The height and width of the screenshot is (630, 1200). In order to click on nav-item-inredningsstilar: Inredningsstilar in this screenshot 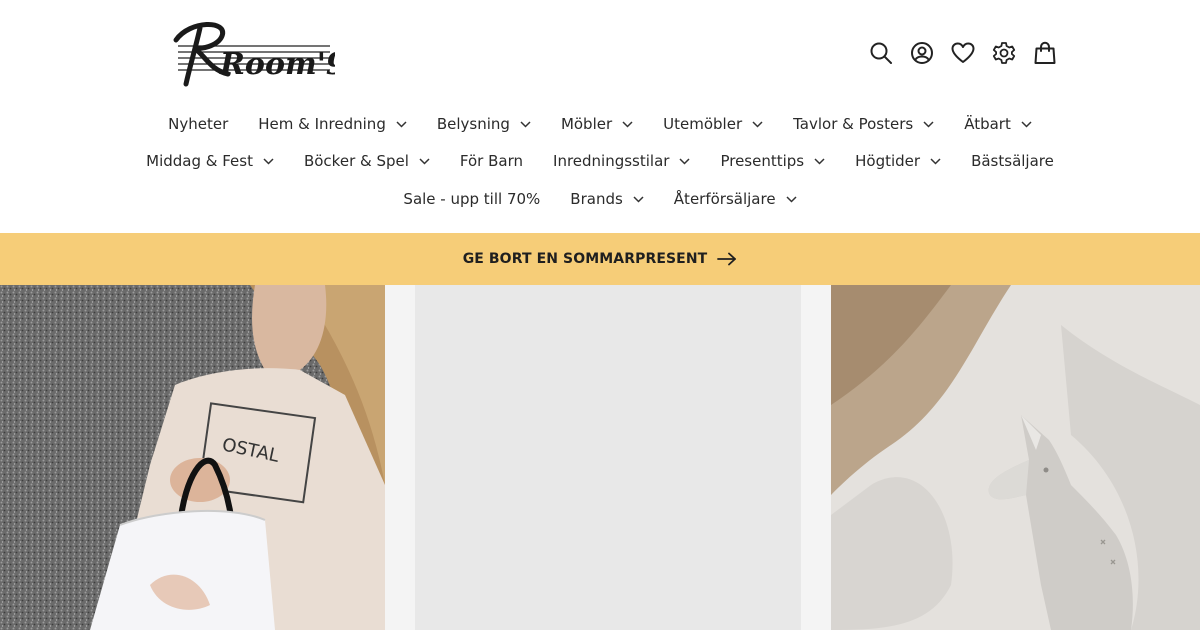, I will do `click(621, 161)`.